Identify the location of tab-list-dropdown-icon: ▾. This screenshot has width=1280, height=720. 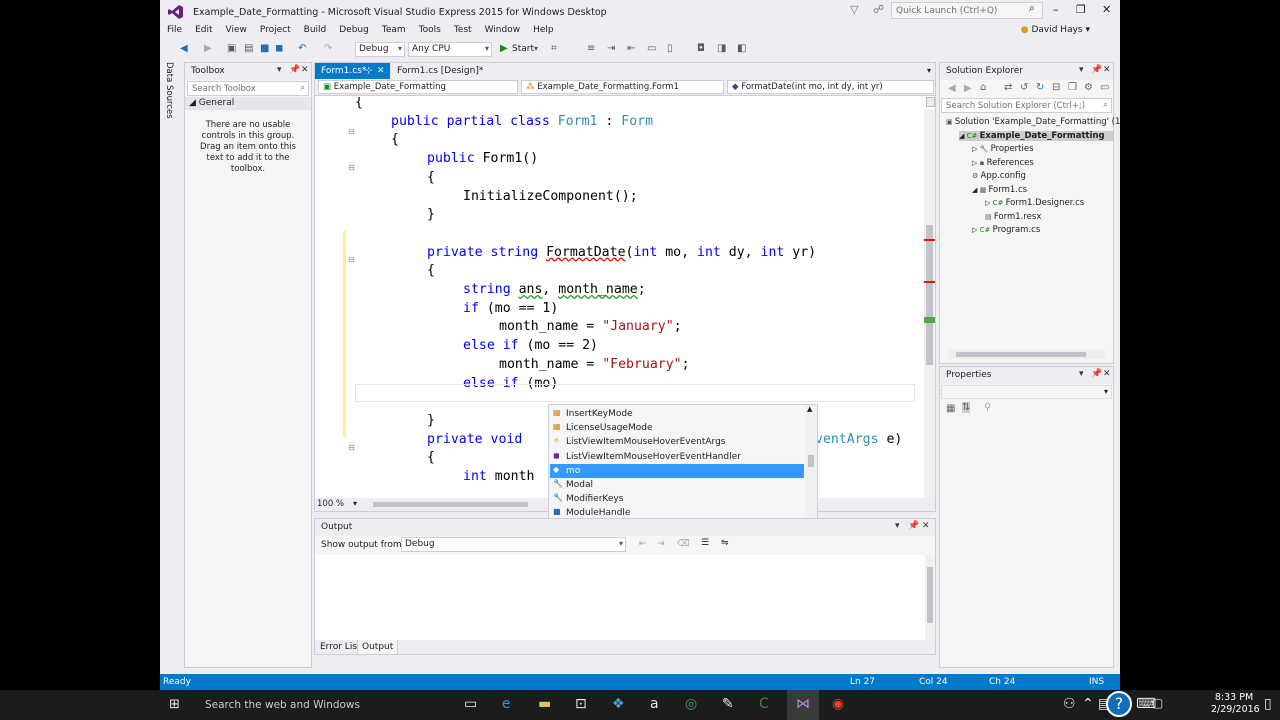
(929, 70).